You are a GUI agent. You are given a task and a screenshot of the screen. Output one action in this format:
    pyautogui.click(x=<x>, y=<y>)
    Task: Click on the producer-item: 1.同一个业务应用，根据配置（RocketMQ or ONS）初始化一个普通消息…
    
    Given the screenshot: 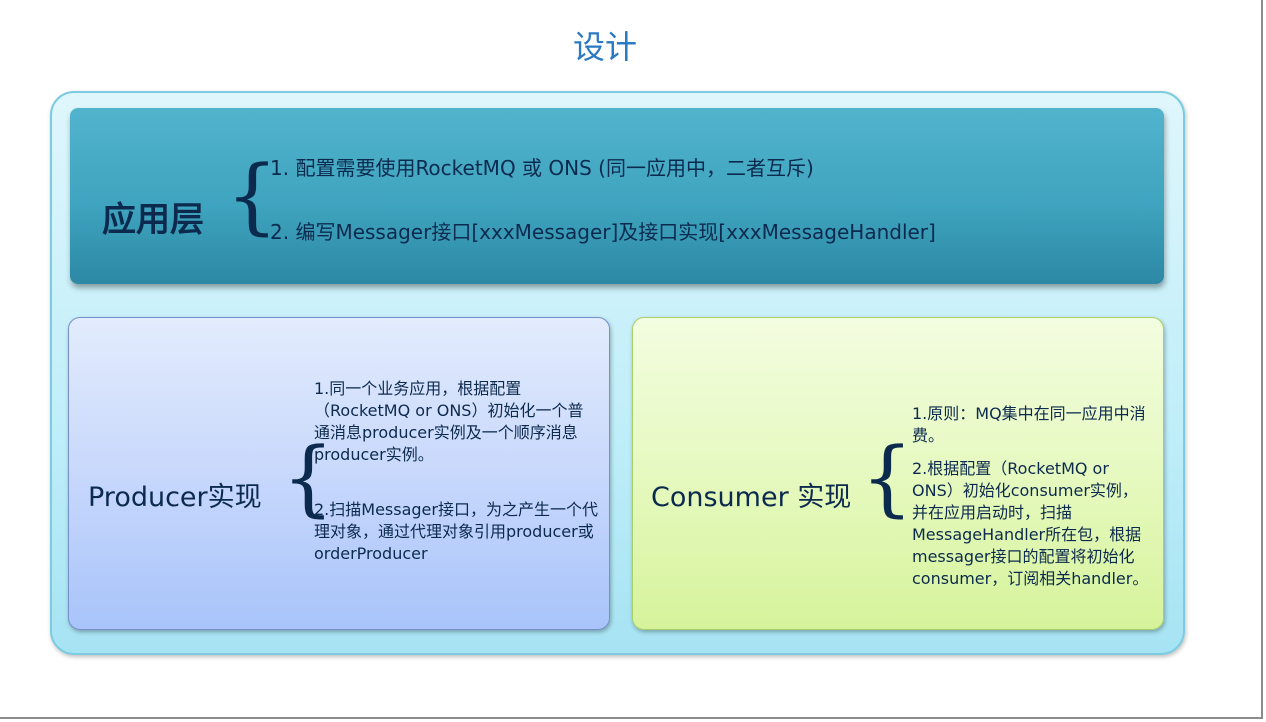 What is the action you would take?
    pyautogui.click(x=449, y=421)
    